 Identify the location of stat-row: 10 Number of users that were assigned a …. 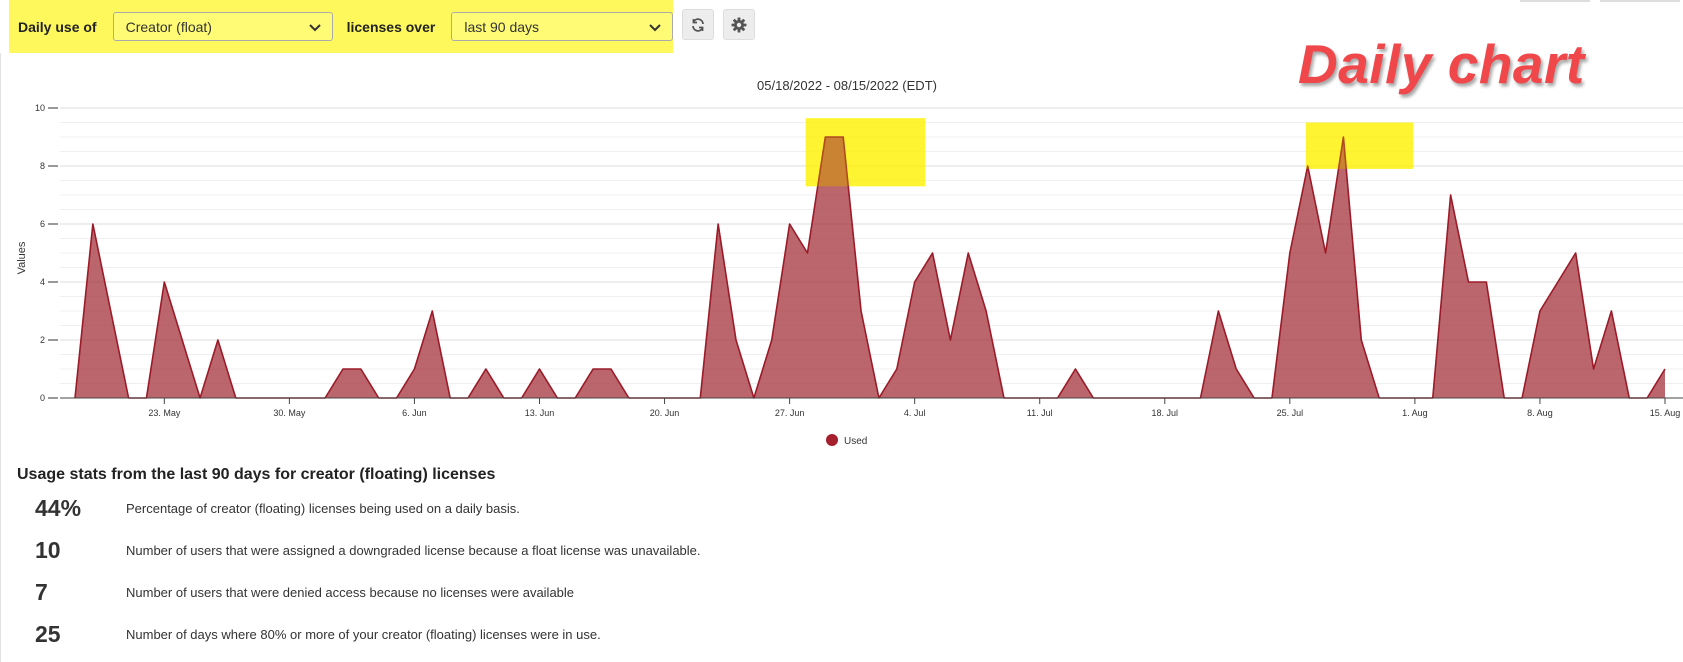
(450, 550).